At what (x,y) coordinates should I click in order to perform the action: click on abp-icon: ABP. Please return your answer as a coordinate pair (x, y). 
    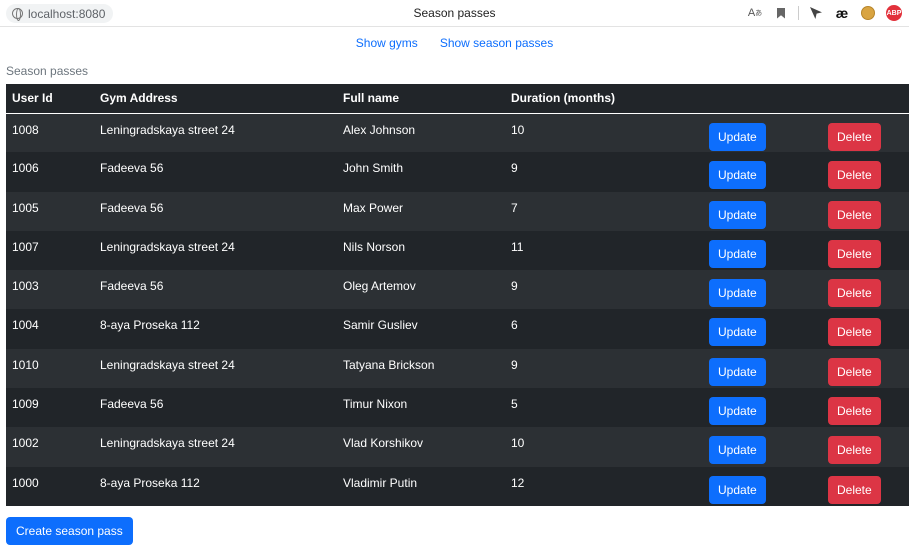
    Looking at the image, I should click on (894, 13).